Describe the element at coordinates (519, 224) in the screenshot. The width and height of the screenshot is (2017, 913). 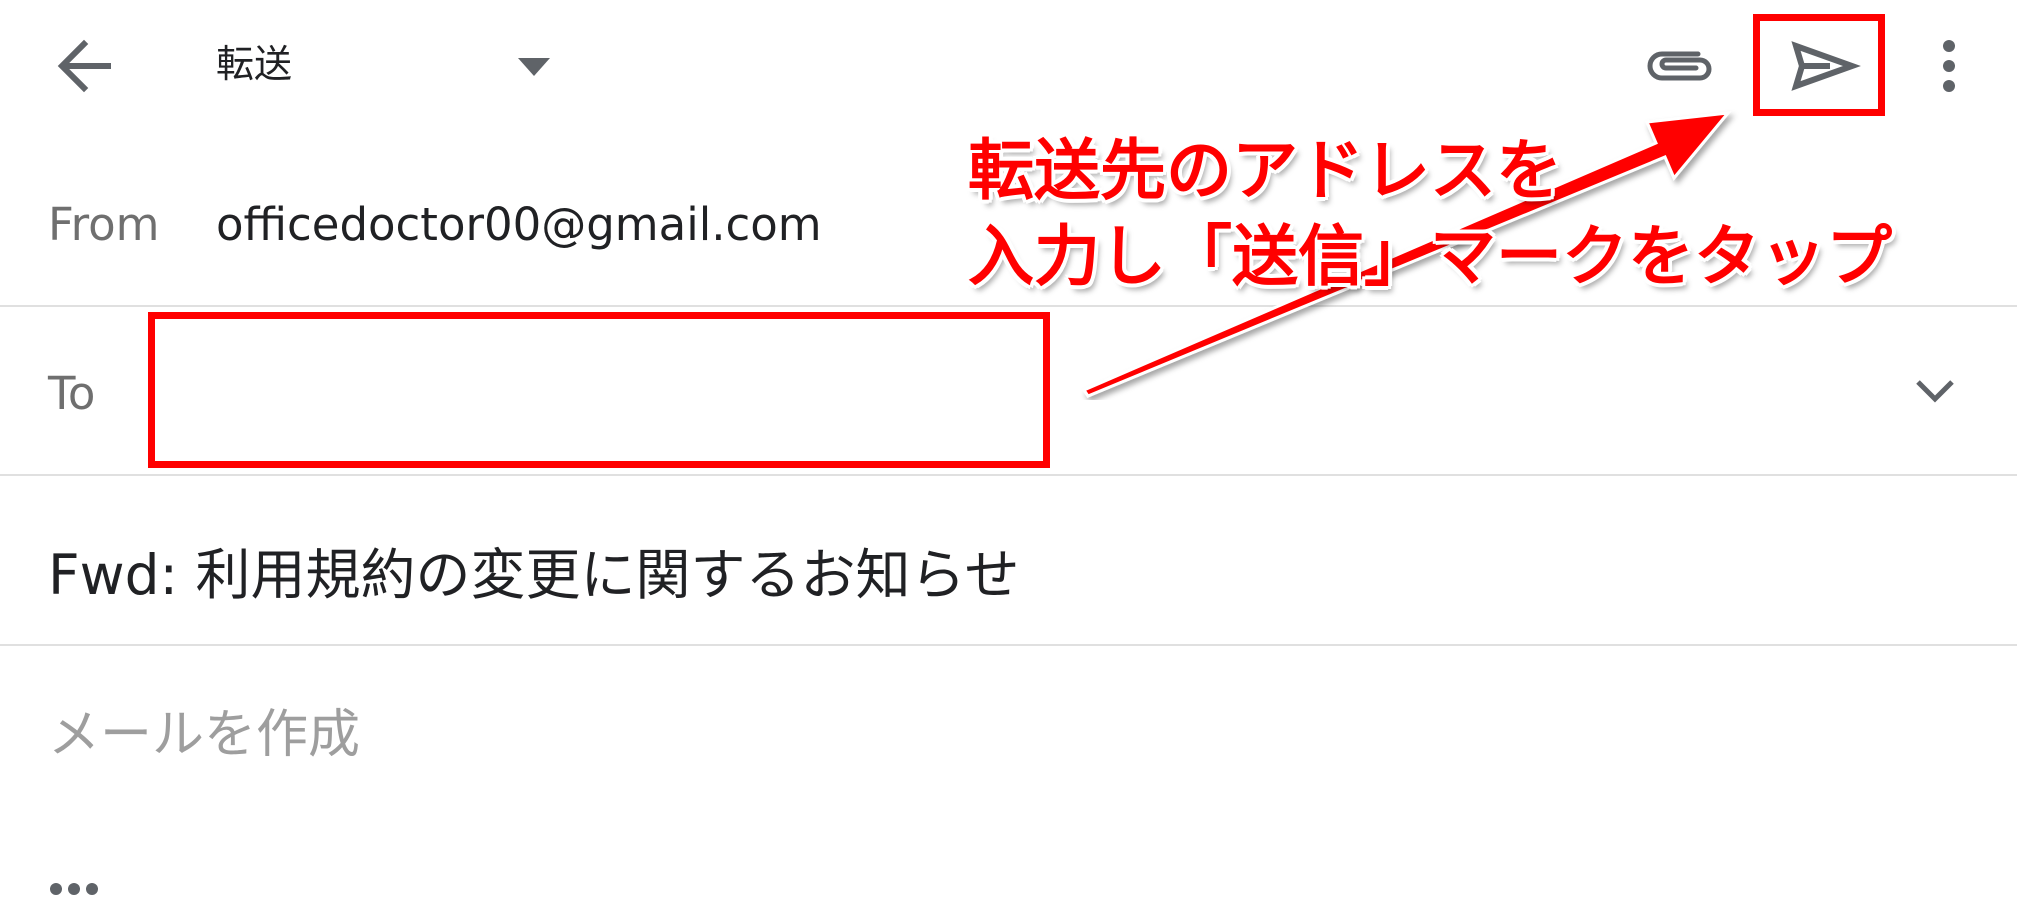
I see `from-address: officedoctor00@gmail.com` at that location.